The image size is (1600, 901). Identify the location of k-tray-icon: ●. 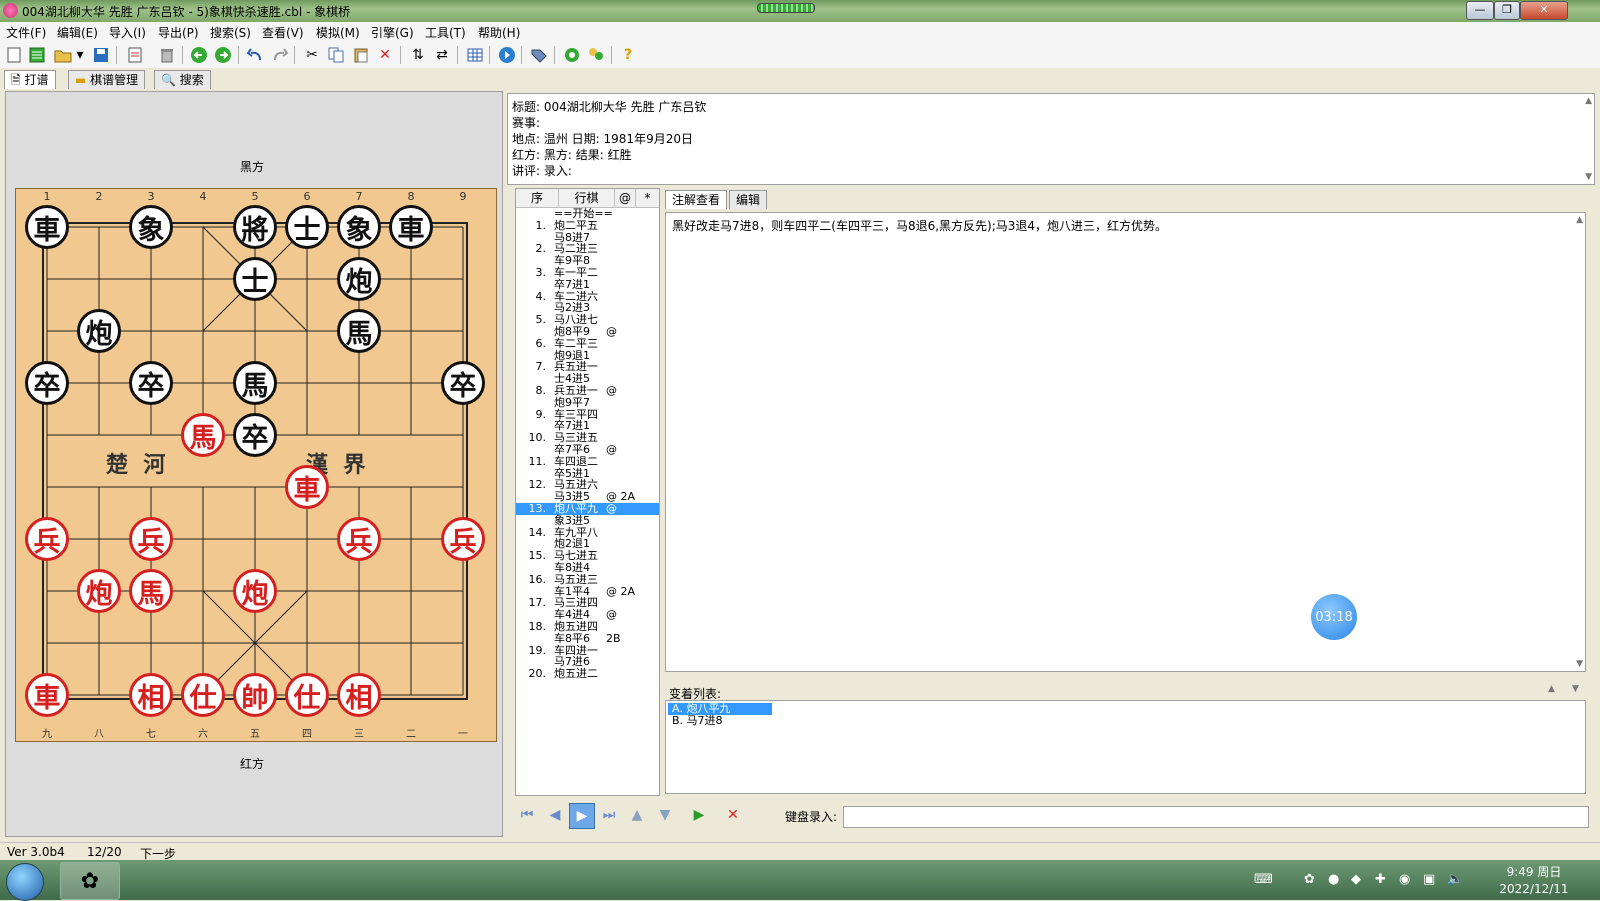
(1333, 879).